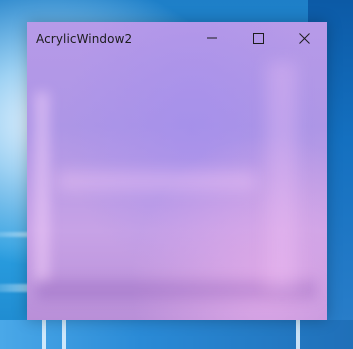  I want to click on close-button, so click(304, 38).